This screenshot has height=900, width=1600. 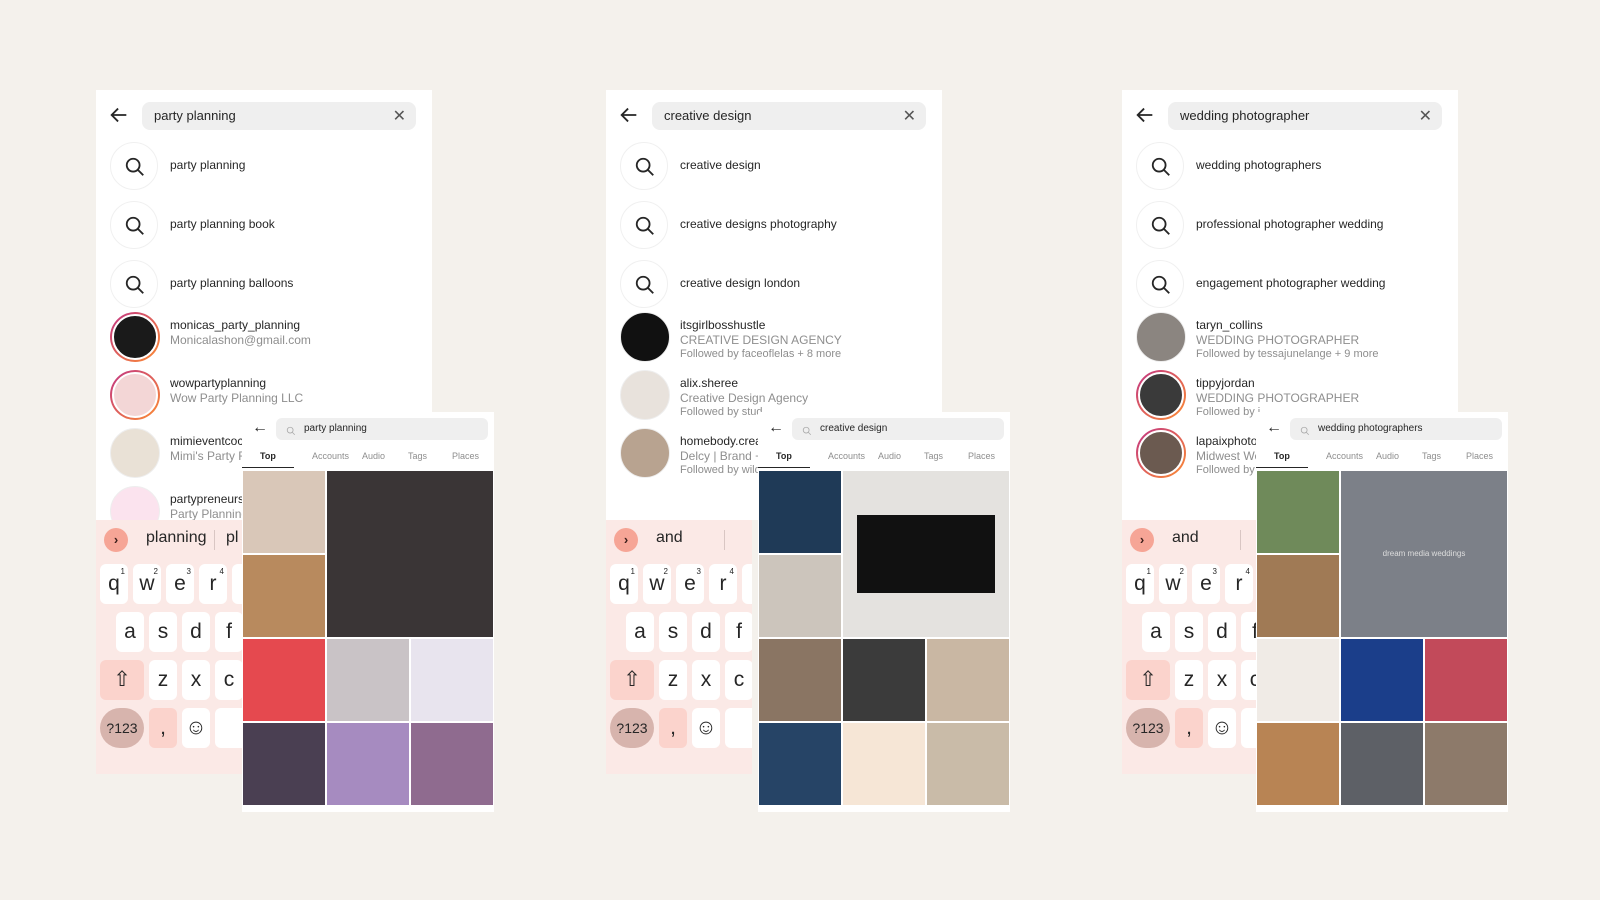 I want to click on search-input: wedding photographer ✕, so click(x=1305, y=116).